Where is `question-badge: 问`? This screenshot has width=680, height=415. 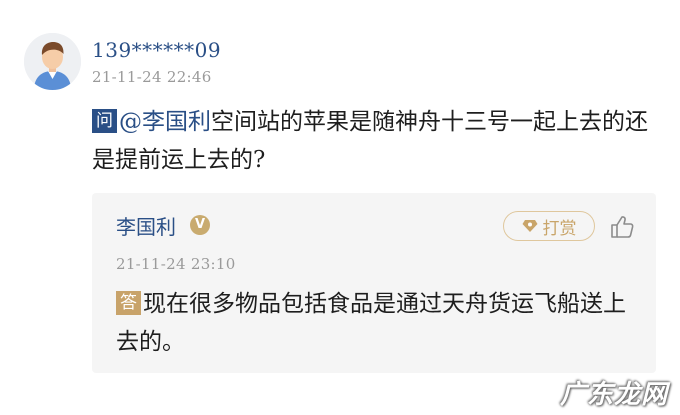
question-badge: 问 is located at coordinates (104, 121).